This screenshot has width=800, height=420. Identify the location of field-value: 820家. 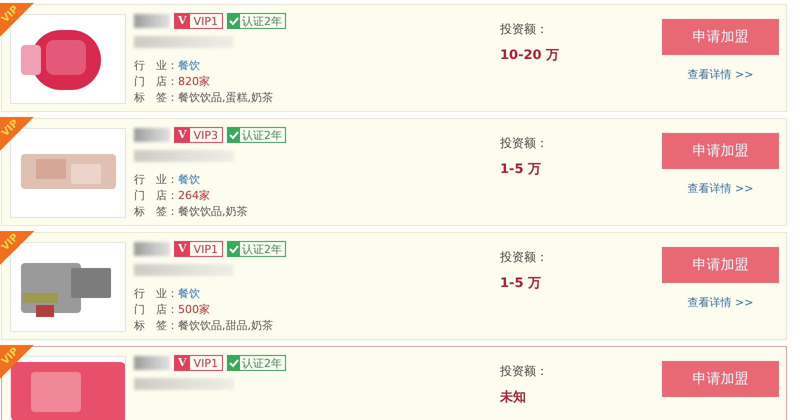
(194, 81).